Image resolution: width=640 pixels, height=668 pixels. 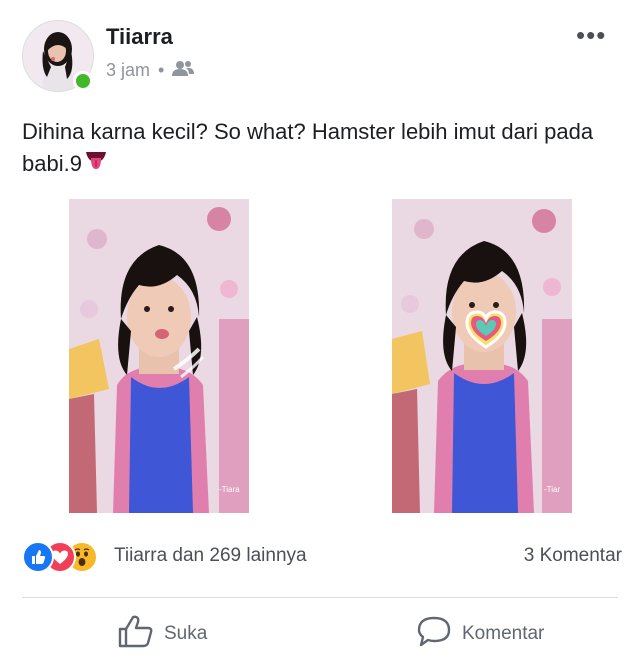 I want to click on online-status-dot, so click(x=83, y=81).